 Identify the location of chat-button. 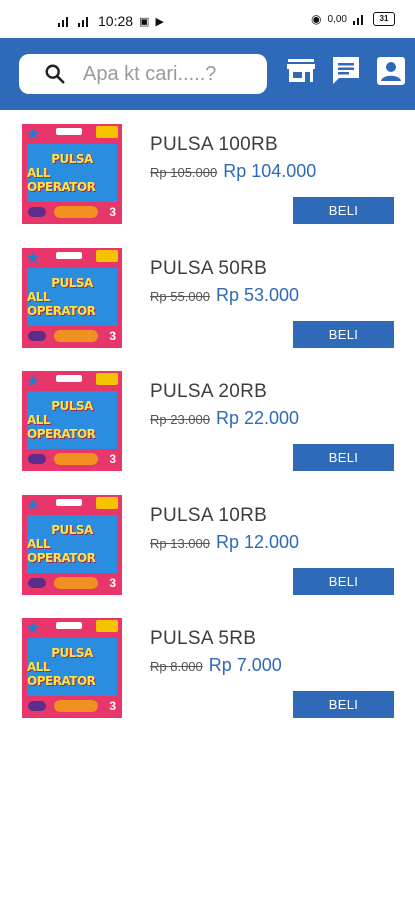
(346, 71).